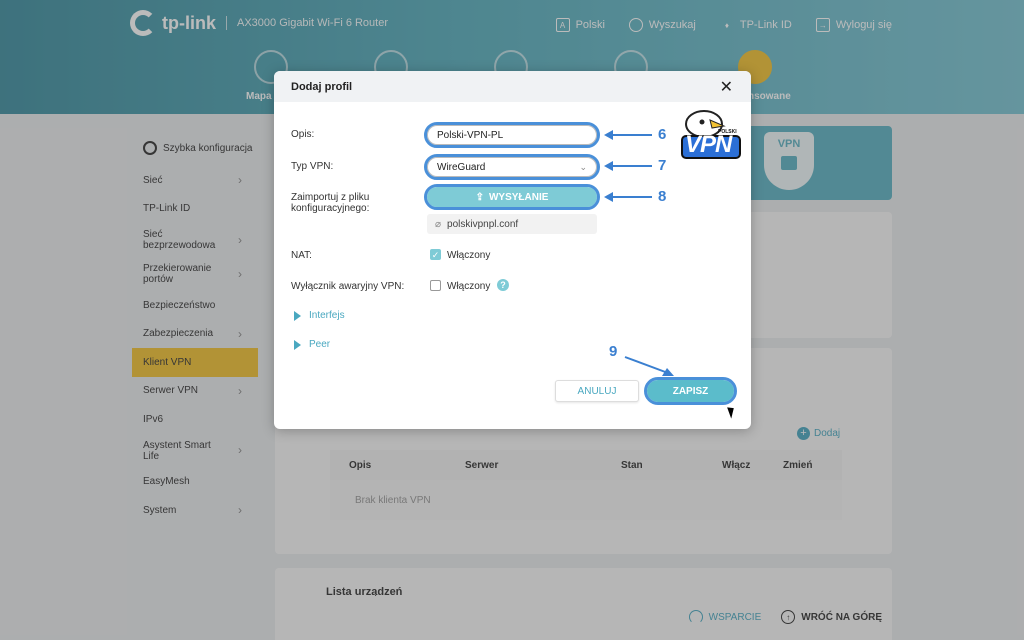  What do you see at coordinates (597, 391) in the screenshot?
I see `cancel-button: ANULUJ` at bounding box center [597, 391].